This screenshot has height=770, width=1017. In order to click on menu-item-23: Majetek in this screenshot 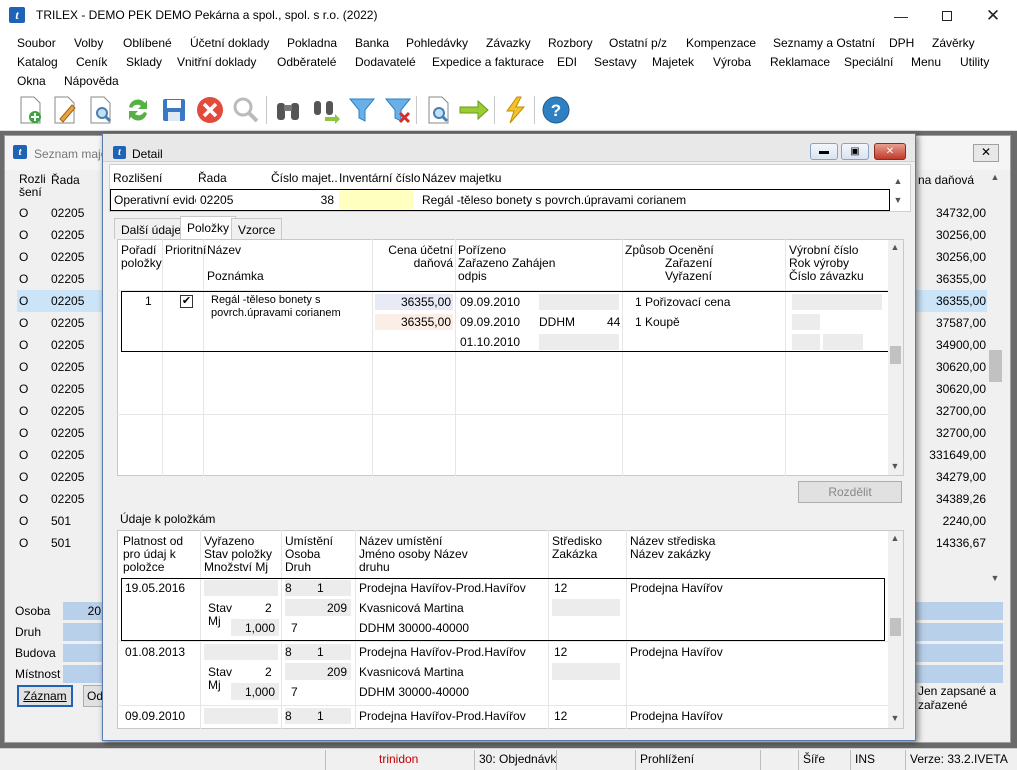, I will do `click(673, 62)`.